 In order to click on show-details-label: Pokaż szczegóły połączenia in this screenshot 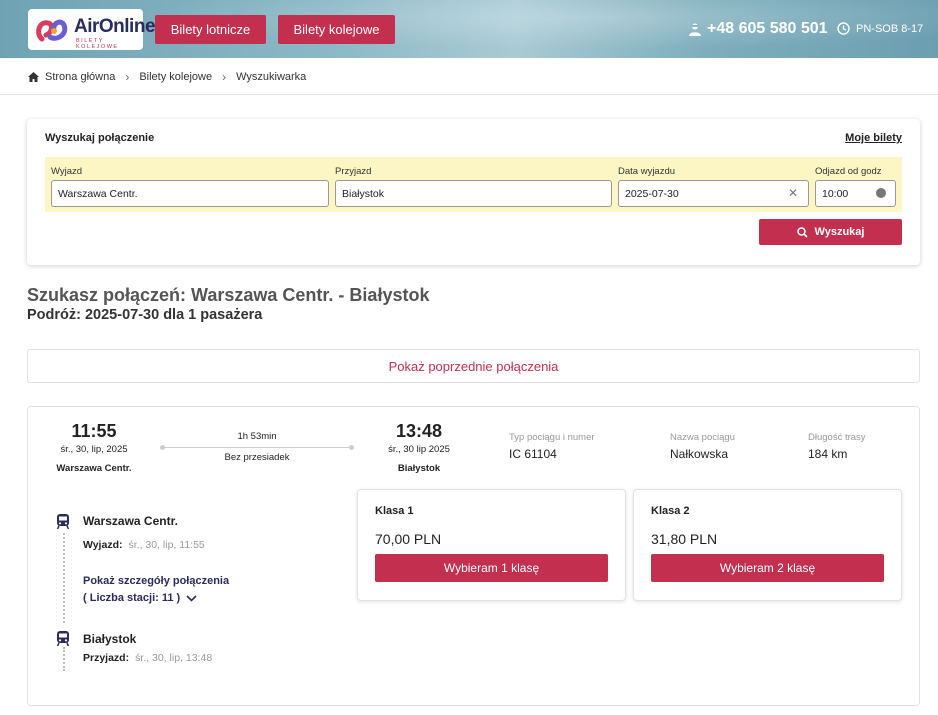, I will do `click(156, 581)`.